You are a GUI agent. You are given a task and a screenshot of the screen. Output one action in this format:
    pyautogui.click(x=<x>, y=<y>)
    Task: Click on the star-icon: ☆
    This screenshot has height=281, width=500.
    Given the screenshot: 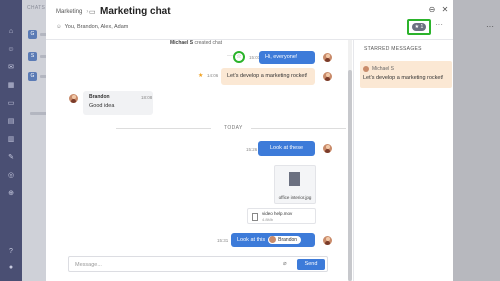 What is the action you would take?
    pyautogui.click(x=239, y=57)
    